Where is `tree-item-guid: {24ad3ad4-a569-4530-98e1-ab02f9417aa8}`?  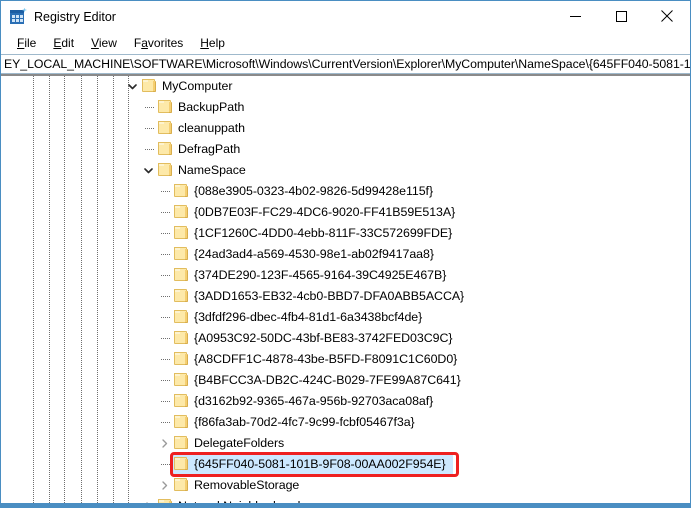 tree-item-guid: {24ad3ad4-a569-4530-98e1-ab02f9417aa8} is located at coordinates (345, 254).